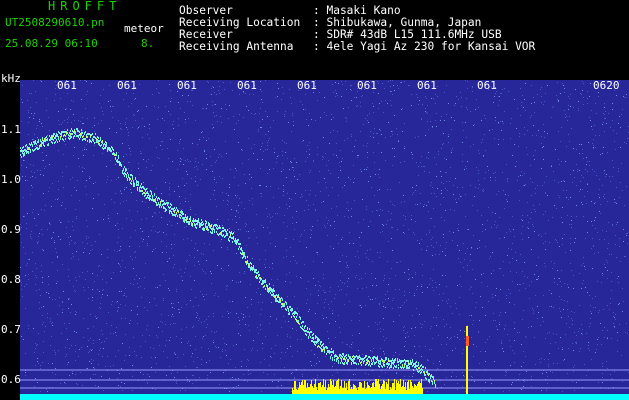  I want to click on antenna-value: : 4ele Yagi Az 230 for Kansai VOR, so click(424, 46).